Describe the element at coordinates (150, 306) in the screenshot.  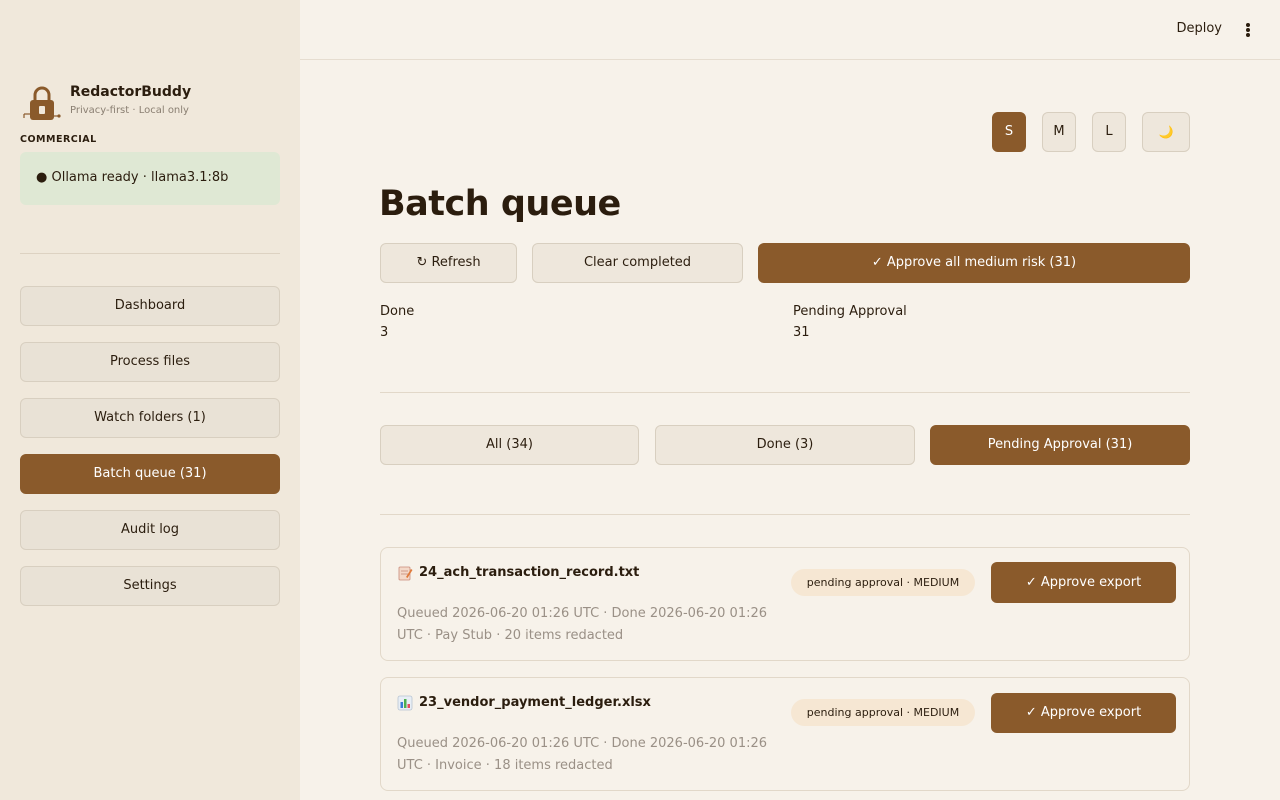
I see `nav-dashboard: Dashboard` at that location.